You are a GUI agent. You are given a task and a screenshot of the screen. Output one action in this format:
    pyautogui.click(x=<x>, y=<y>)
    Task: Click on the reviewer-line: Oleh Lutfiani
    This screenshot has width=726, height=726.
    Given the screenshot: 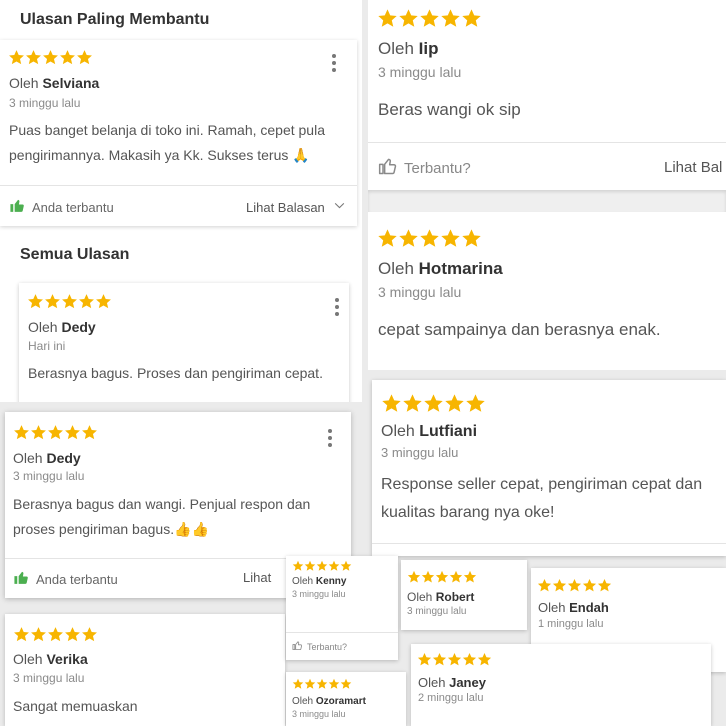 What is the action you would take?
    pyautogui.click(x=429, y=432)
    